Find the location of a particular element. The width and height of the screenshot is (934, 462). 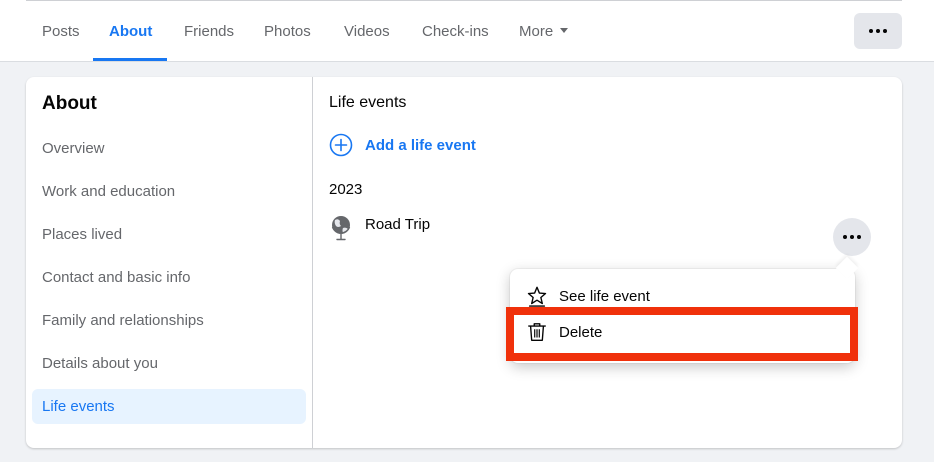

tab-about: About is located at coordinates (130, 30).